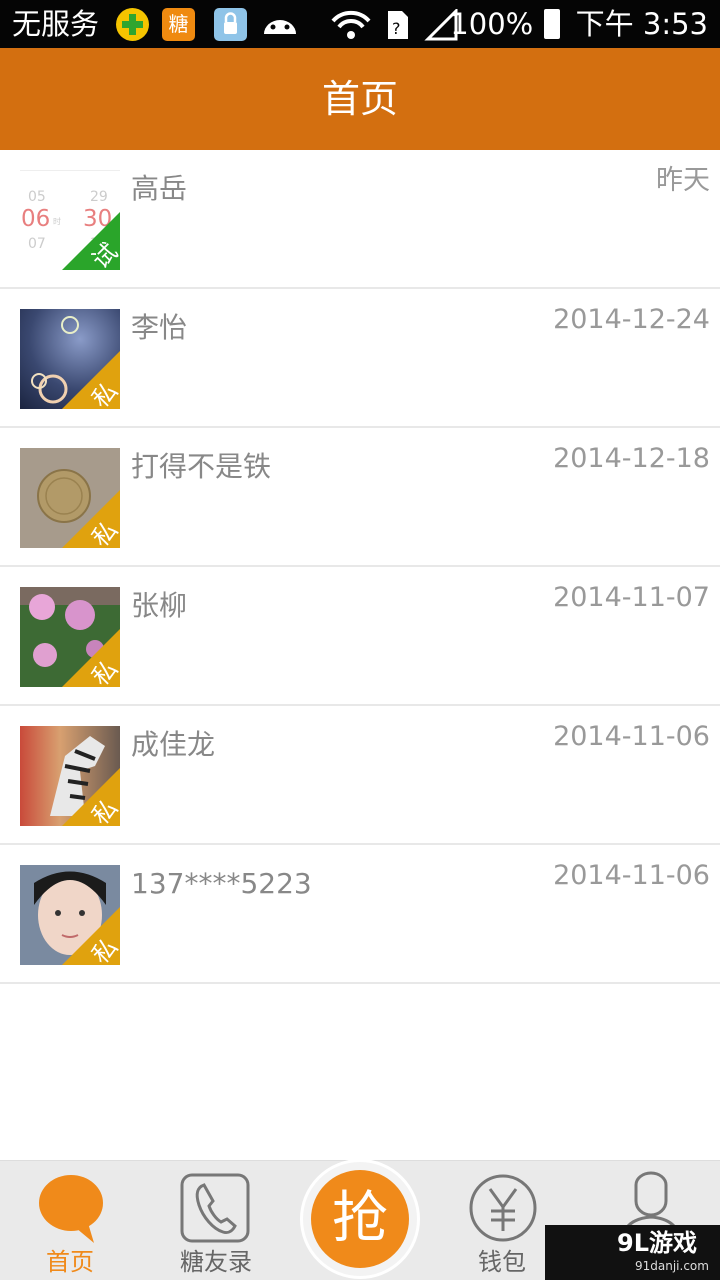 This screenshot has width=720, height=1281. Describe the element at coordinates (360, 219) in the screenshot. I see `list-item: 05 06 时 07 29 30 分 31 试 高岳 昨天` at that location.